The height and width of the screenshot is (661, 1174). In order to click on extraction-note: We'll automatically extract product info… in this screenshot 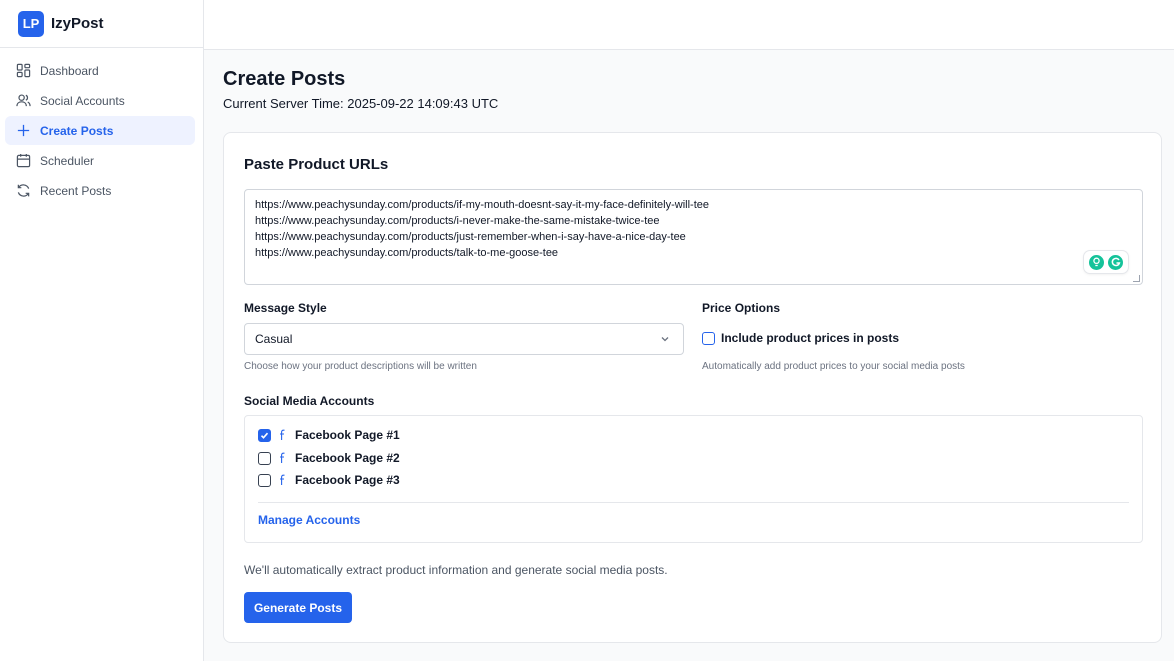, I will do `click(456, 570)`.